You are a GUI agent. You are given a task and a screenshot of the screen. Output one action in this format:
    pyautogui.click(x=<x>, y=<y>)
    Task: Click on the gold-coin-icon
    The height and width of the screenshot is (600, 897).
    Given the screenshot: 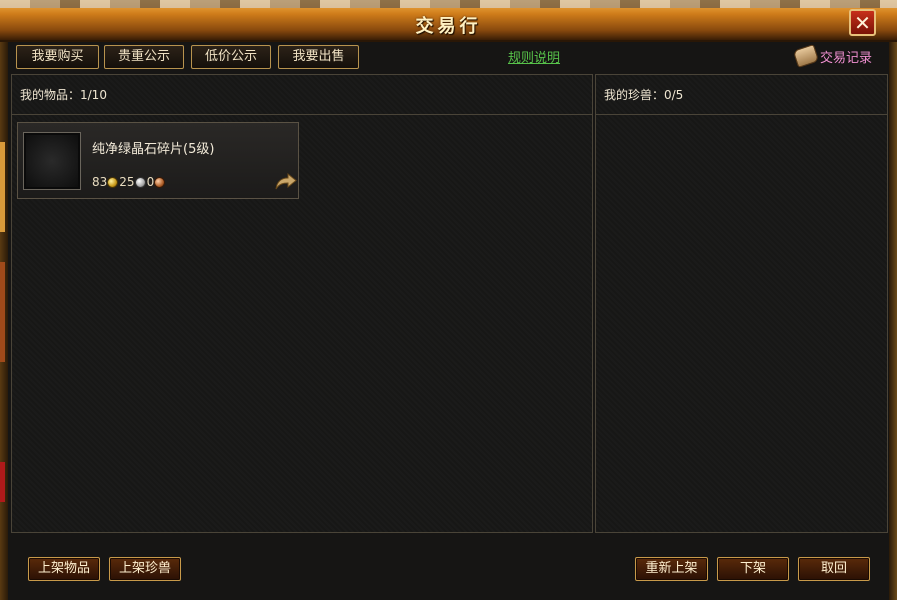 What is the action you would take?
    pyautogui.click(x=113, y=182)
    